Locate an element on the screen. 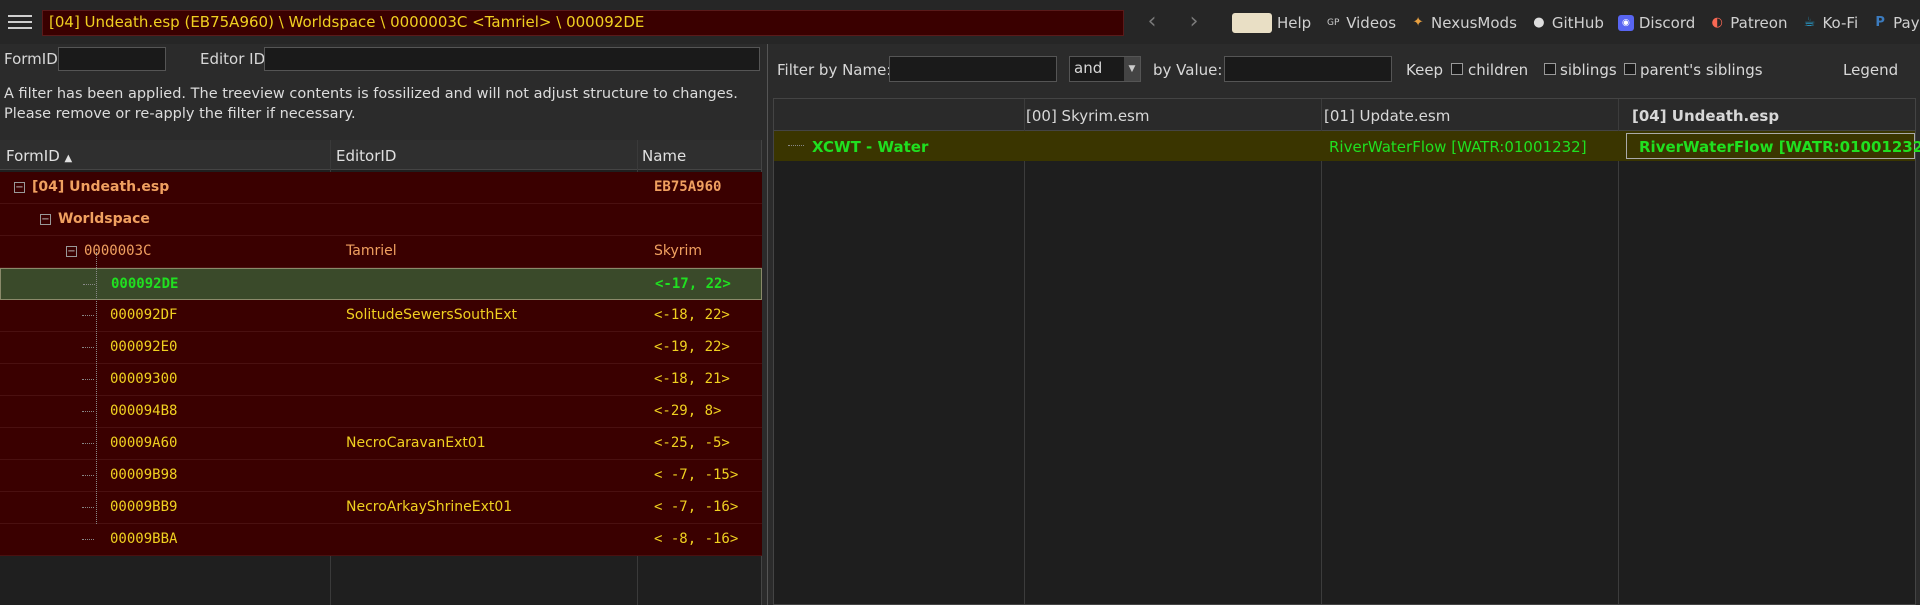 The width and height of the screenshot is (1920, 605). name-cell: <-19, 22> is located at coordinates (692, 347).